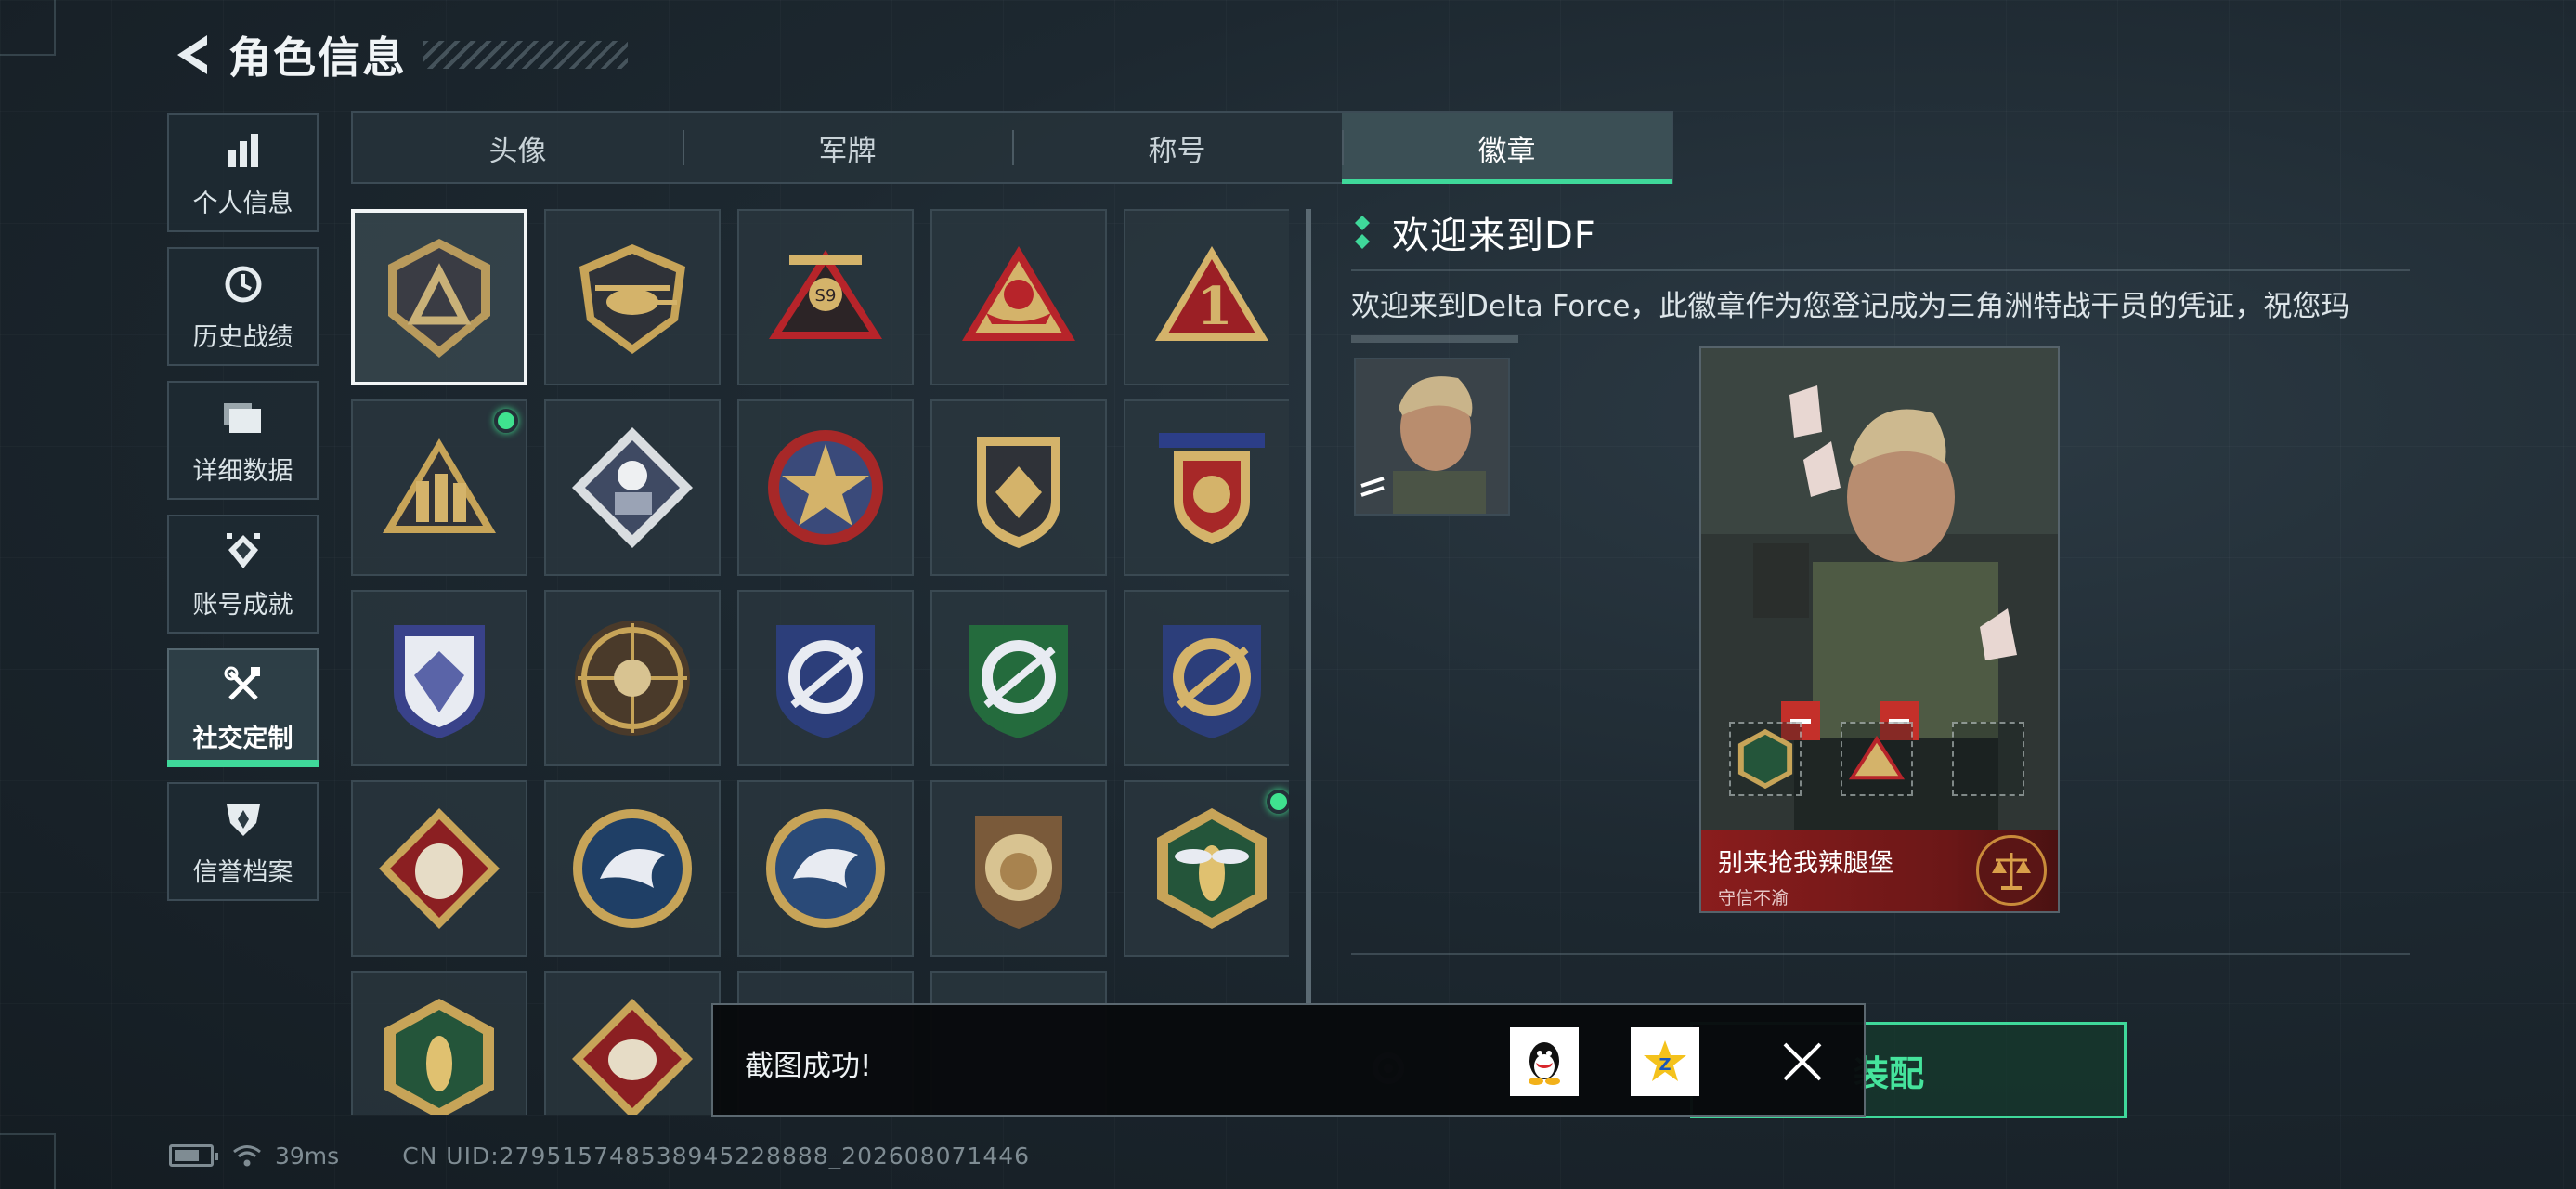 The height and width of the screenshot is (1189, 2576). I want to click on badge-s9-wings: S9, so click(825, 297).